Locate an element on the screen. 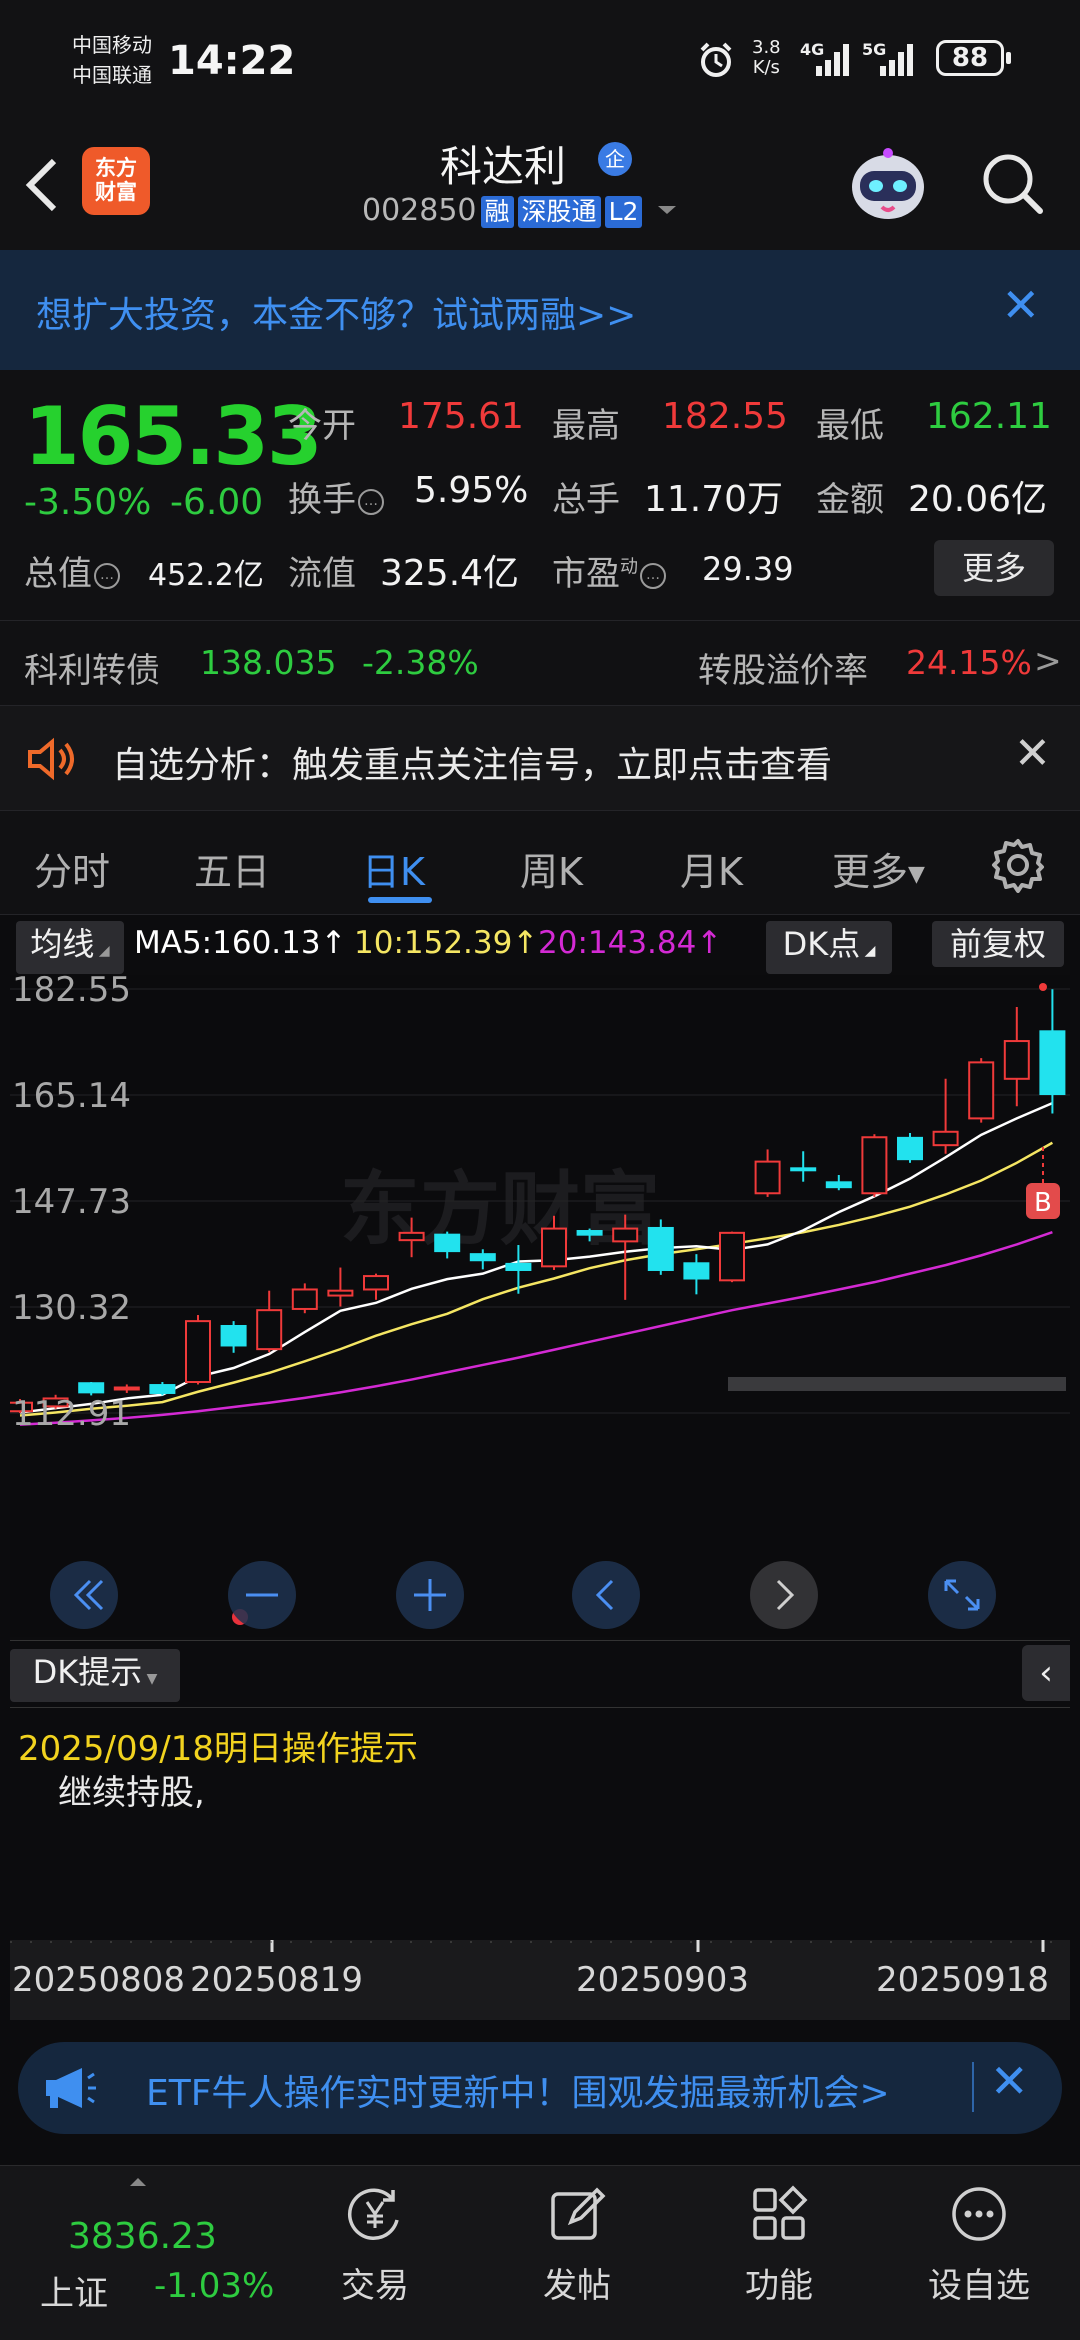 This screenshot has height=2340, width=1080. scroll-left-button is located at coordinates (606, 1595).